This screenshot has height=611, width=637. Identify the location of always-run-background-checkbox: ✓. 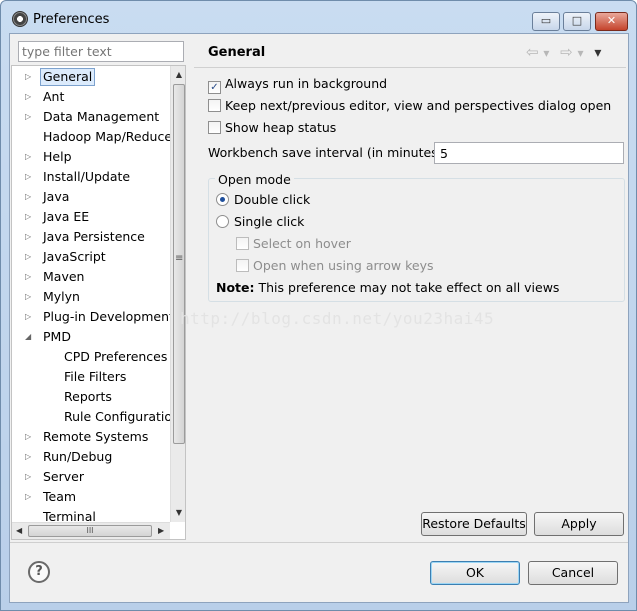
(214, 87).